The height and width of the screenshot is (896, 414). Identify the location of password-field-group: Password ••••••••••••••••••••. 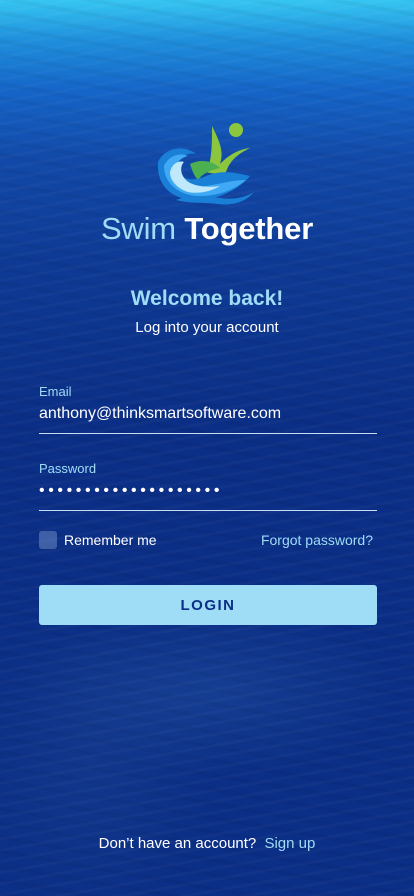
(208, 486).